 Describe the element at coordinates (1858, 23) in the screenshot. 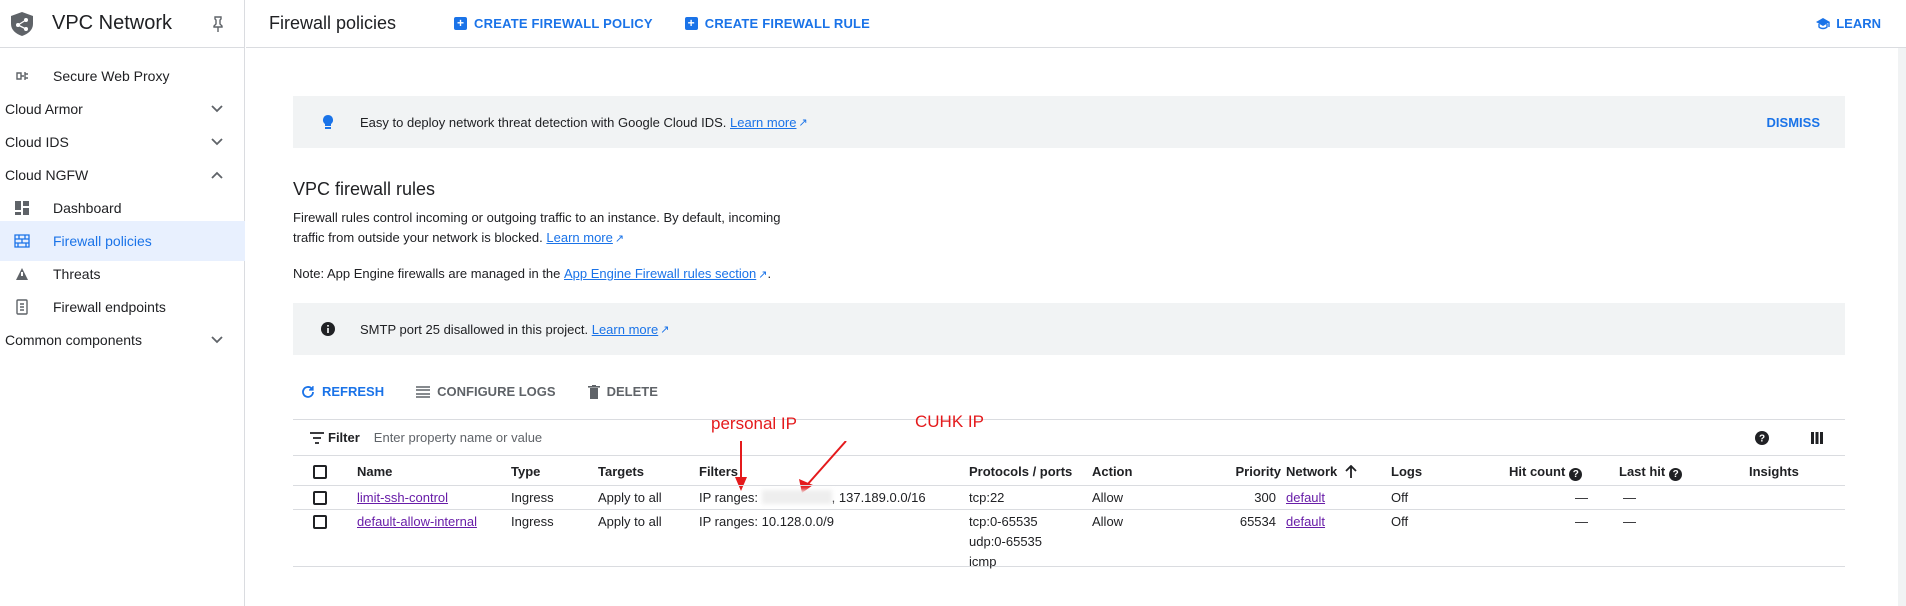

I see `learn-label: LEARN` at that location.